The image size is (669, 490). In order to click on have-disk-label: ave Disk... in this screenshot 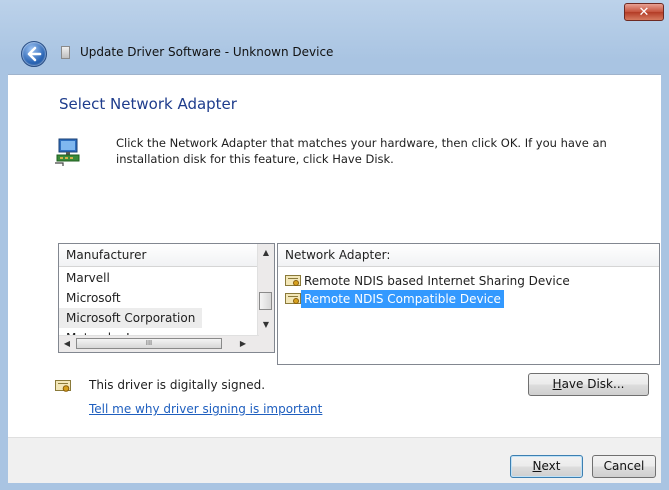, I will do `click(593, 384)`.